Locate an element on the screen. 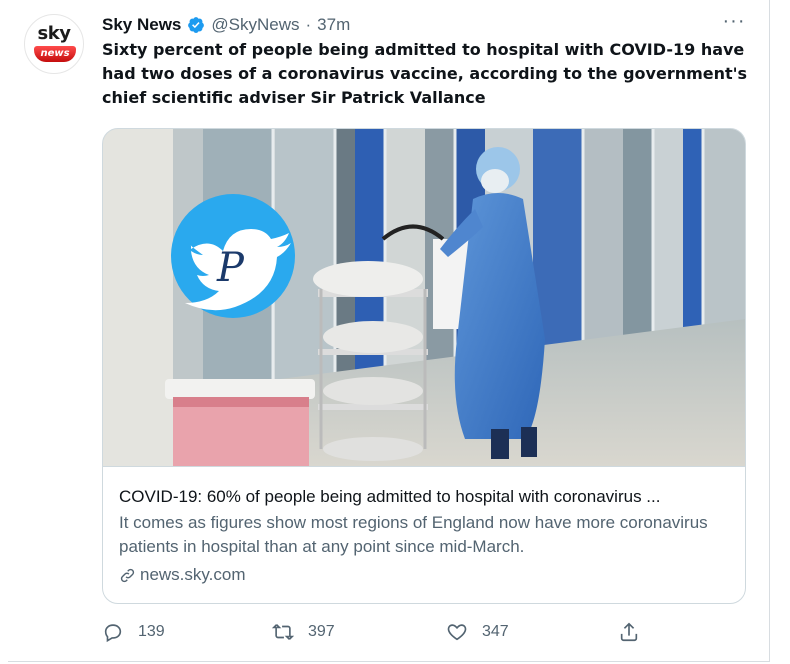 This screenshot has height=664, width=790. card-domain: news.sky.com is located at coordinates (424, 575).